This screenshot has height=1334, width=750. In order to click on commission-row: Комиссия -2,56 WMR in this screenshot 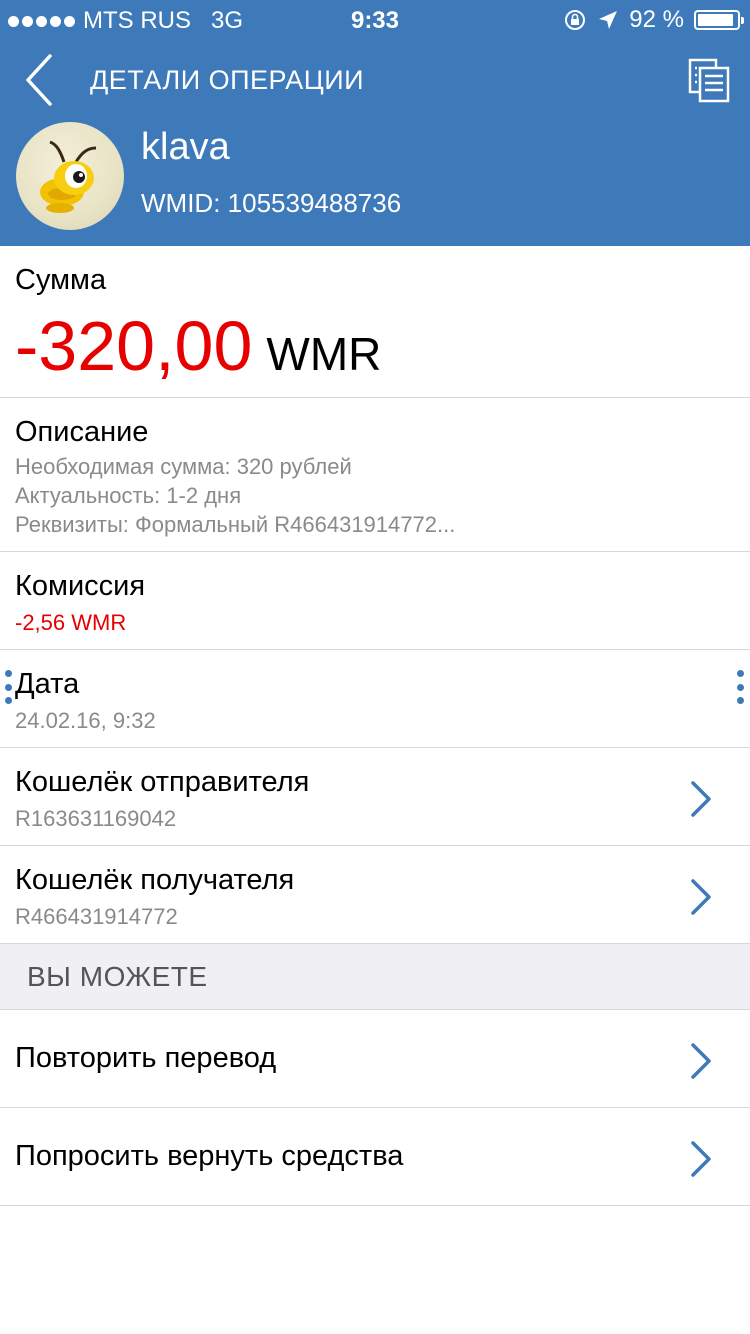, I will do `click(375, 601)`.